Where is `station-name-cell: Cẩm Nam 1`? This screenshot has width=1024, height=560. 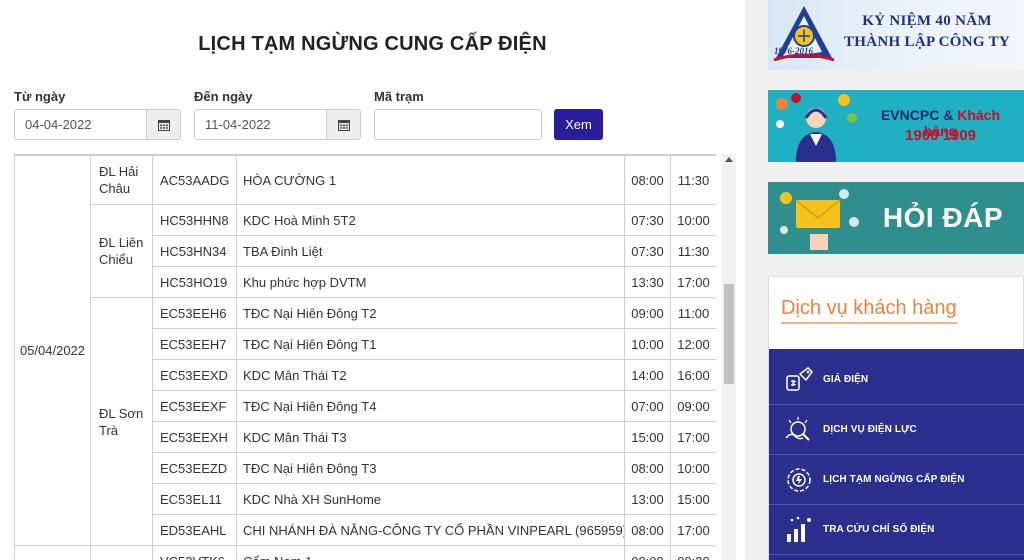
station-name-cell: Cẩm Nam 1 is located at coordinates (430, 552).